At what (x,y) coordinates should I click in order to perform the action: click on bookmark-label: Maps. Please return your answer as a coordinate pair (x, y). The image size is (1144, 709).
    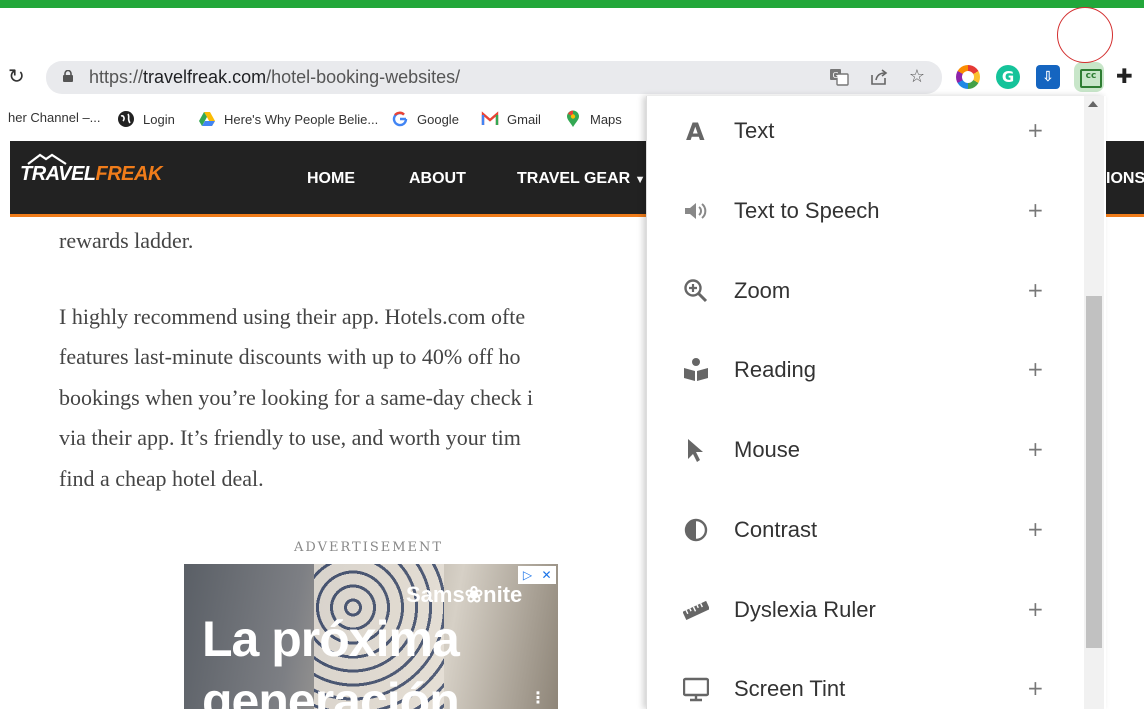
    Looking at the image, I should click on (606, 119).